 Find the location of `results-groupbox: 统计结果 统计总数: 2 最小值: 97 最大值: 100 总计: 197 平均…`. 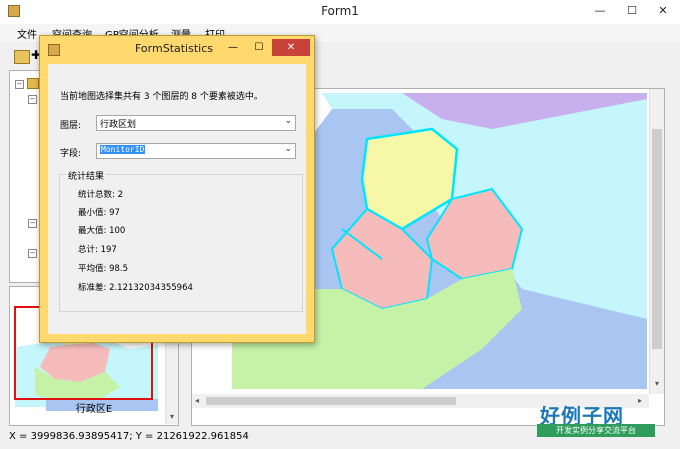

results-groupbox: 统计结果 统计总数: 2 最小值: 97 最大值: 100 总计: 197 平均… is located at coordinates (181, 240).